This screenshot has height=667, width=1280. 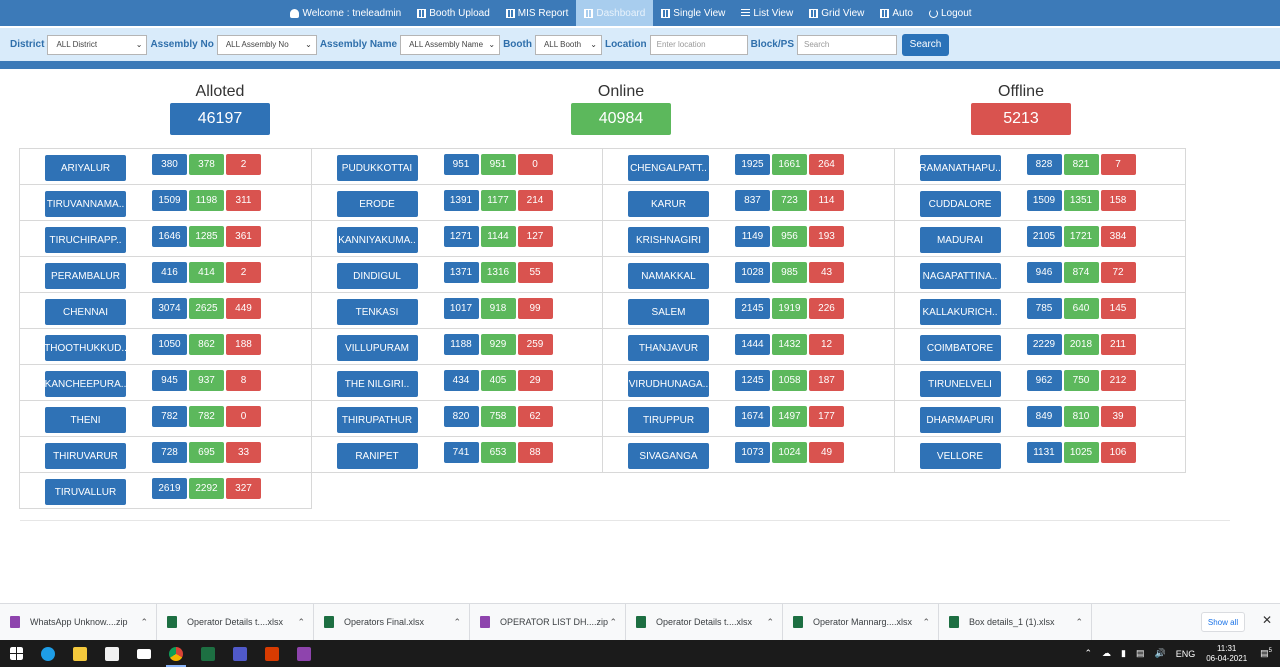 I want to click on district-name-button: CHENGALPATT.., so click(x=668, y=168).